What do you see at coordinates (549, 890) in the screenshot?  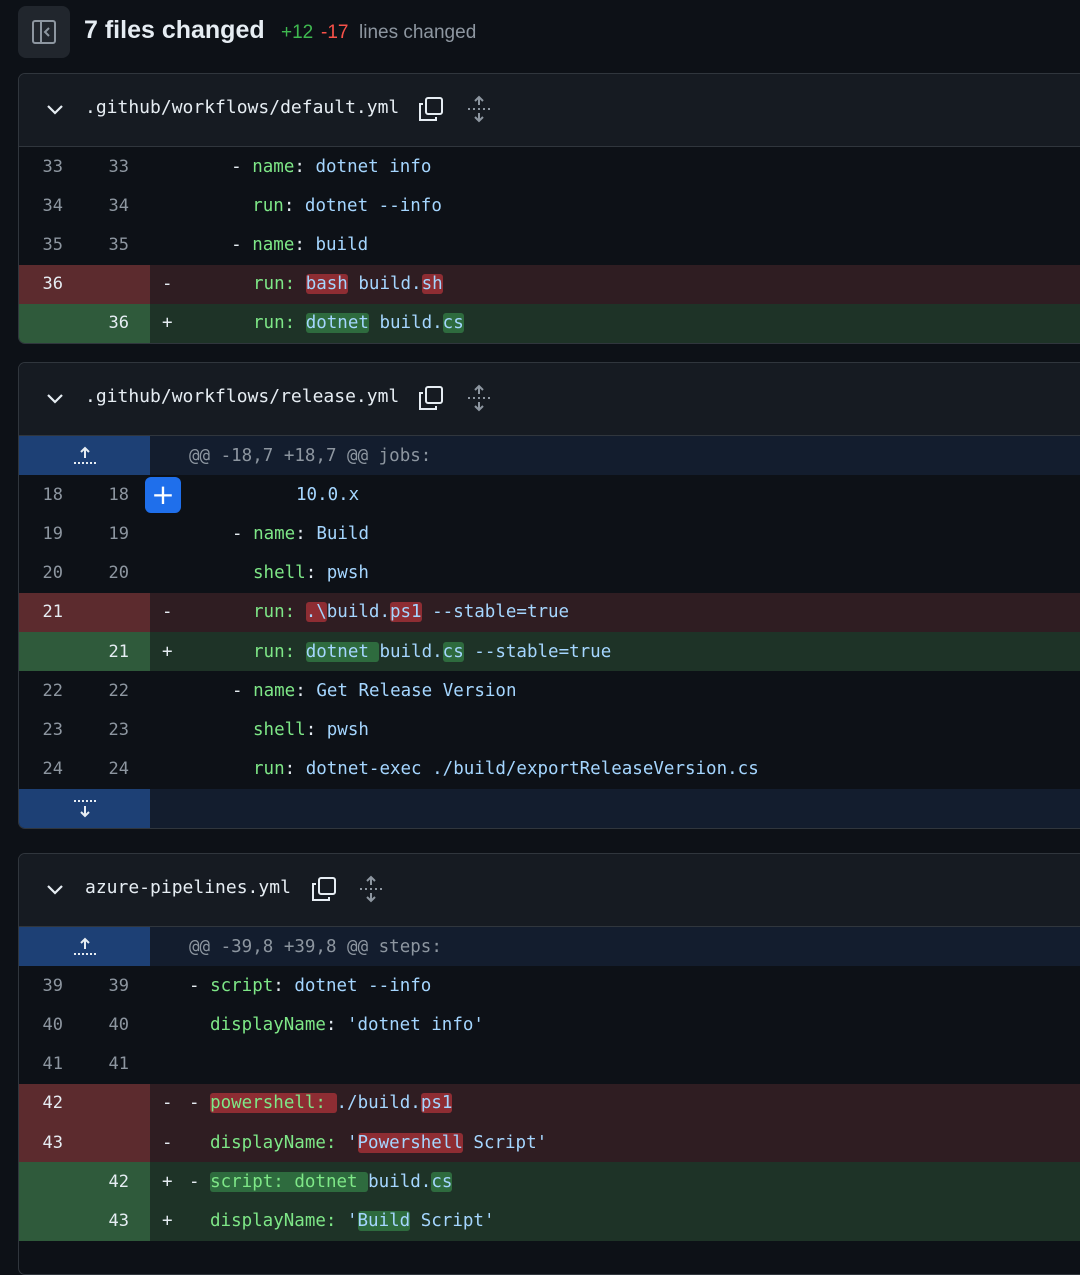 I see `file-header: azure-pipelines.yml` at bounding box center [549, 890].